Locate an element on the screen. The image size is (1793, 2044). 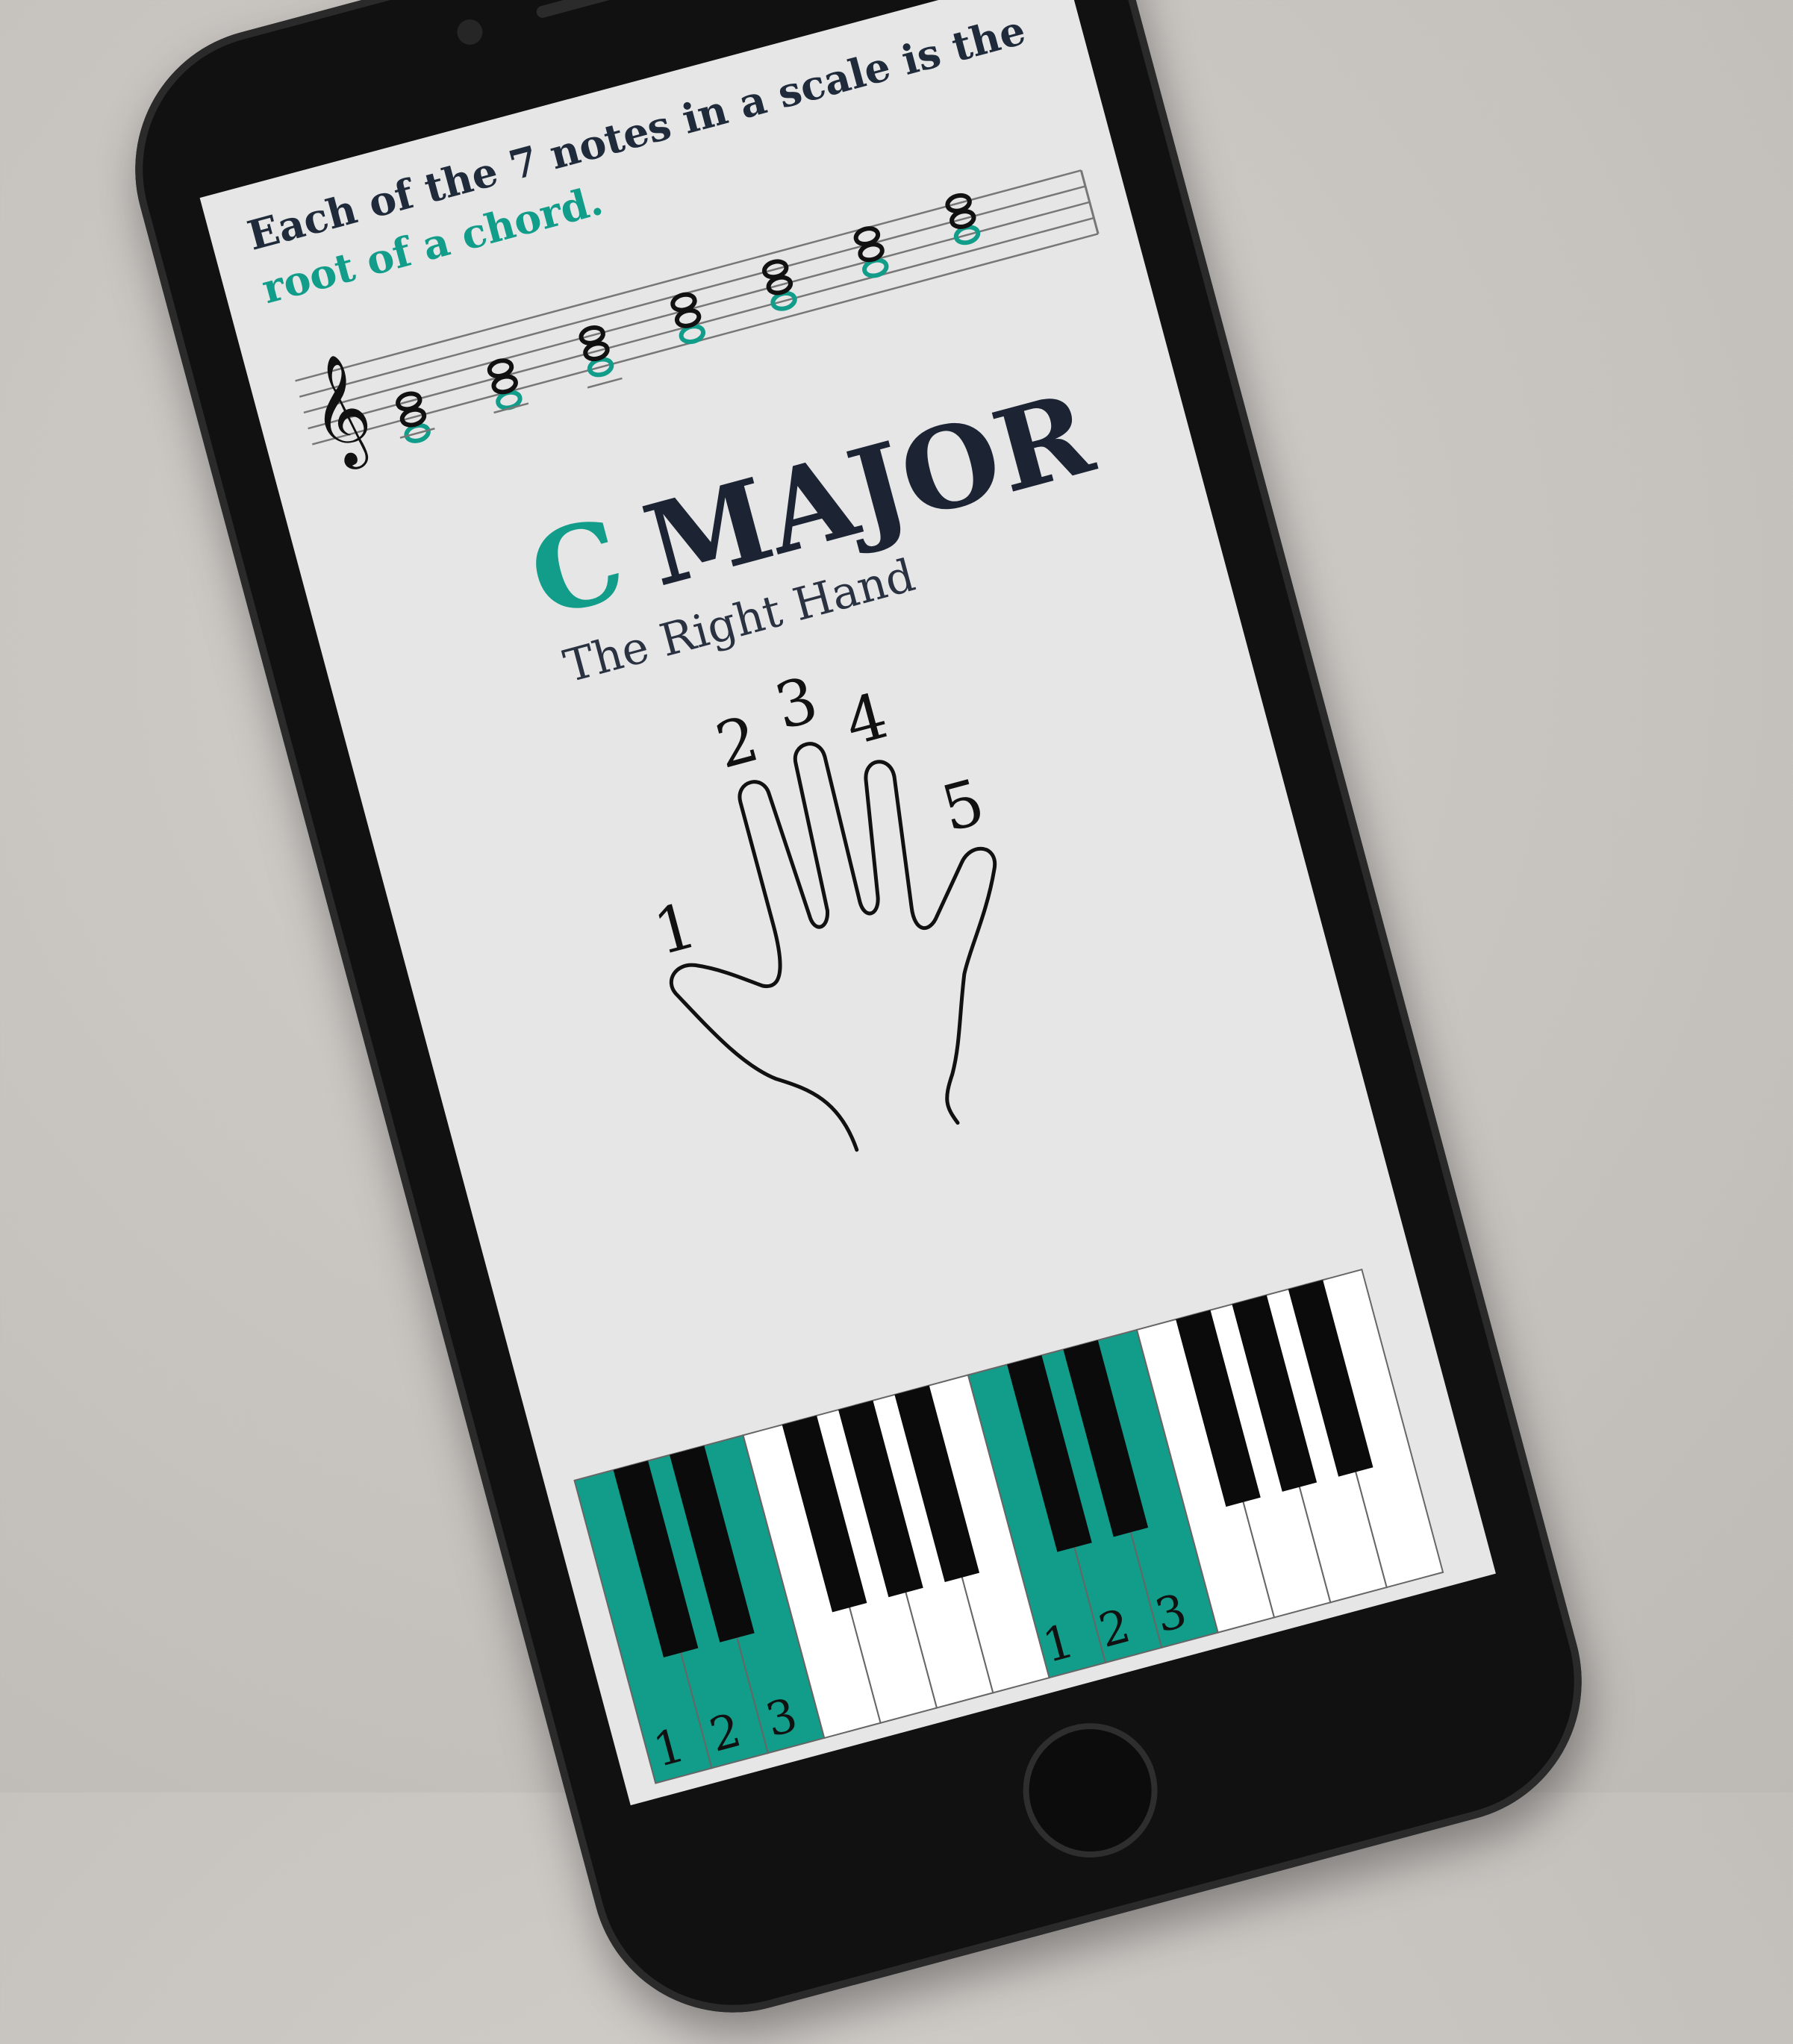
finger-label-5: 5 is located at coordinates (962, 806).